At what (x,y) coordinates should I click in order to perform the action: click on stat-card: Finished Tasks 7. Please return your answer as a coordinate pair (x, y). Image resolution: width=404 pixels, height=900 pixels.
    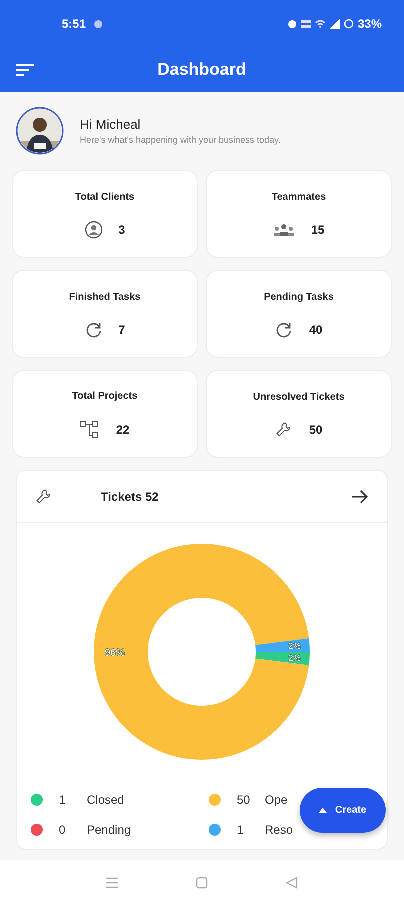
    Looking at the image, I should click on (105, 314).